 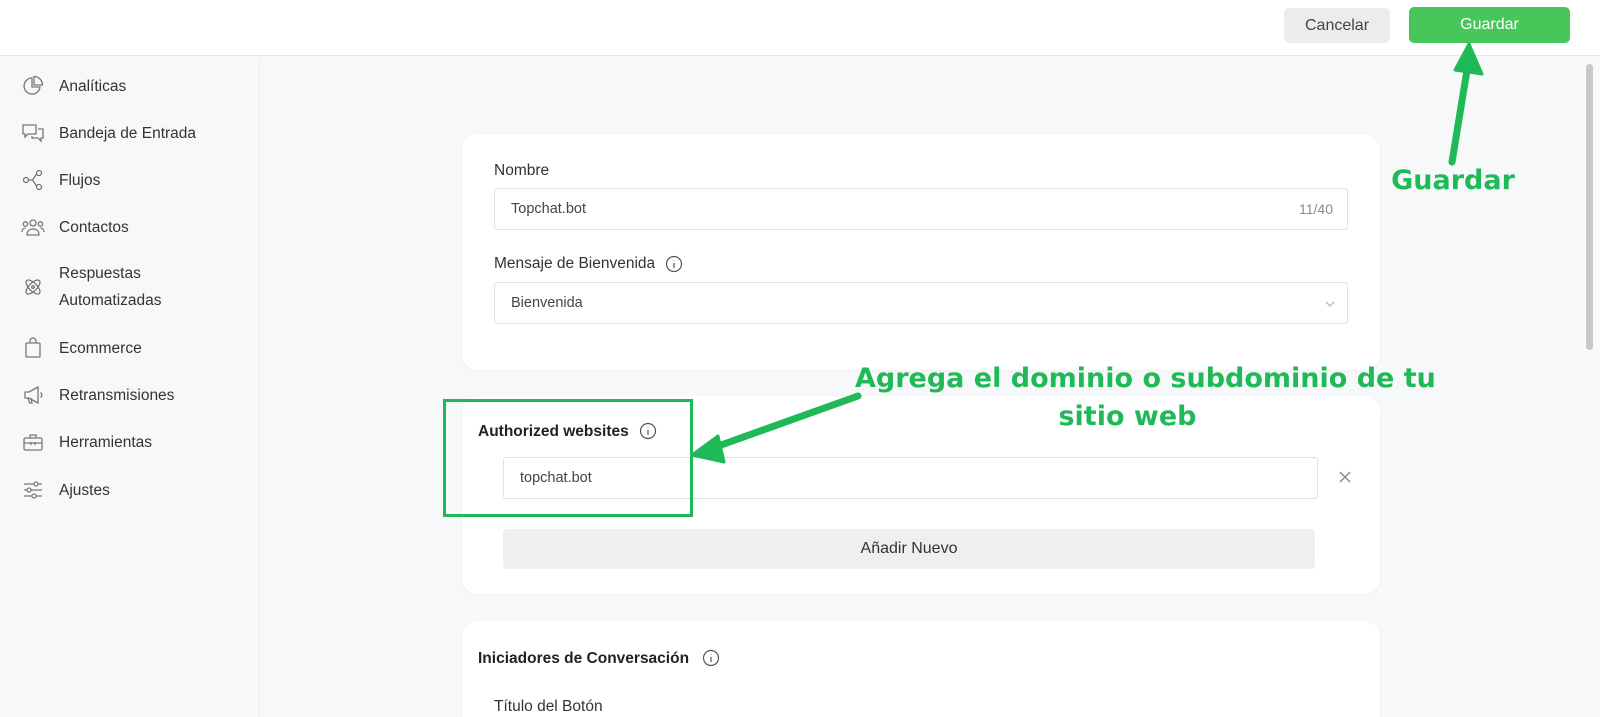 What do you see at coordinates (800, 28) in the screenshot?
I see `top-bar: Cancelar Guardar` at bounding box center [800, 28].